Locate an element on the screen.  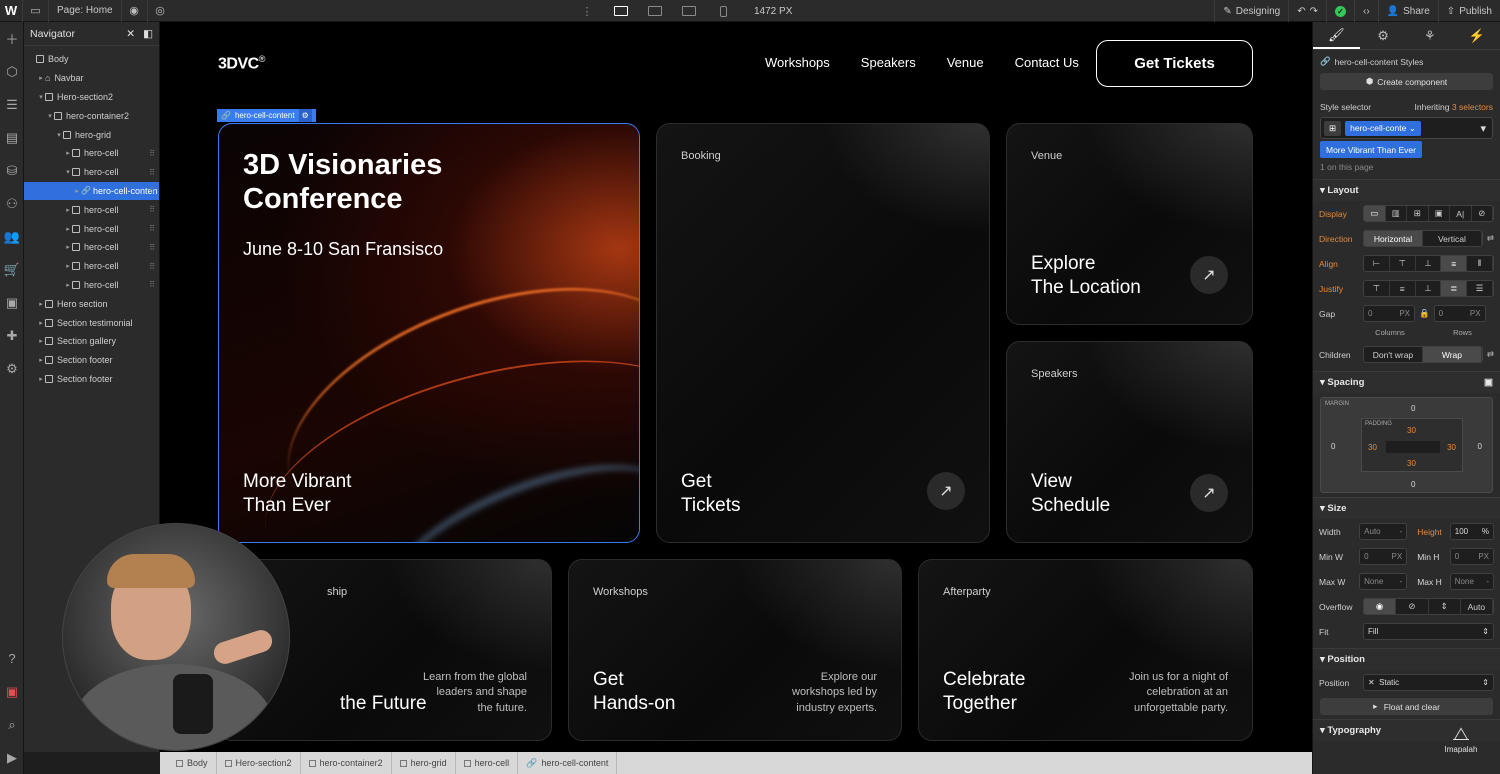
style-selector-input: ⊞ hero-cell-conte ⌄ ▾ is located at coordinates (1406, 128).